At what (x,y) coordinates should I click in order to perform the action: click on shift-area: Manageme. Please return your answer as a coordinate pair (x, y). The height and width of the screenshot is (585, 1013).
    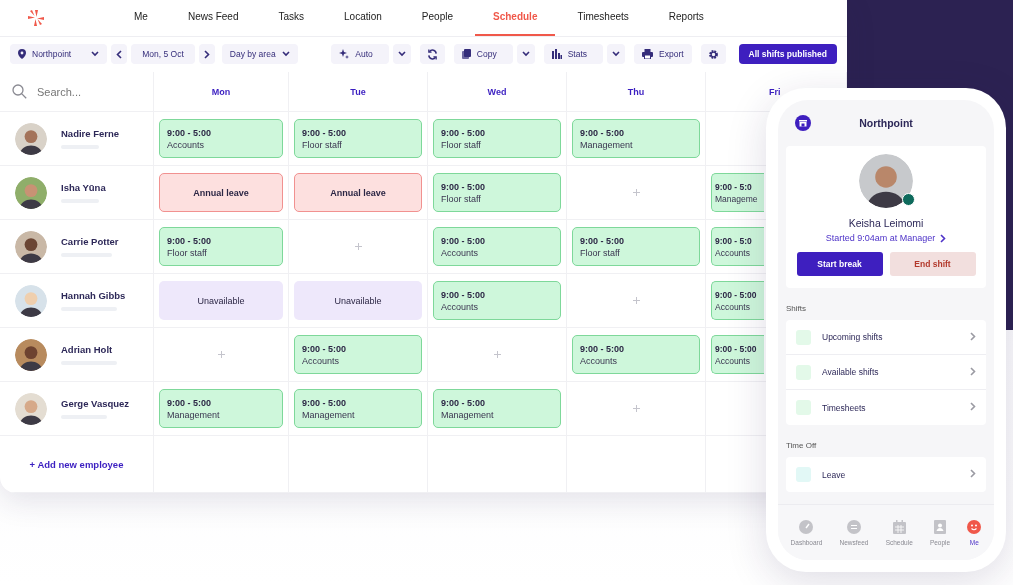
    Looking at the image, I should click on (739, 198).